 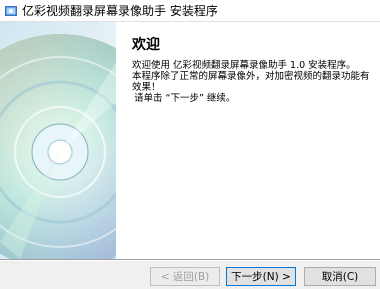 What do you see at coordinates (190, 260) in the screenshot?
I see `footer-divider-highlight` at bounding box center [190, 260].